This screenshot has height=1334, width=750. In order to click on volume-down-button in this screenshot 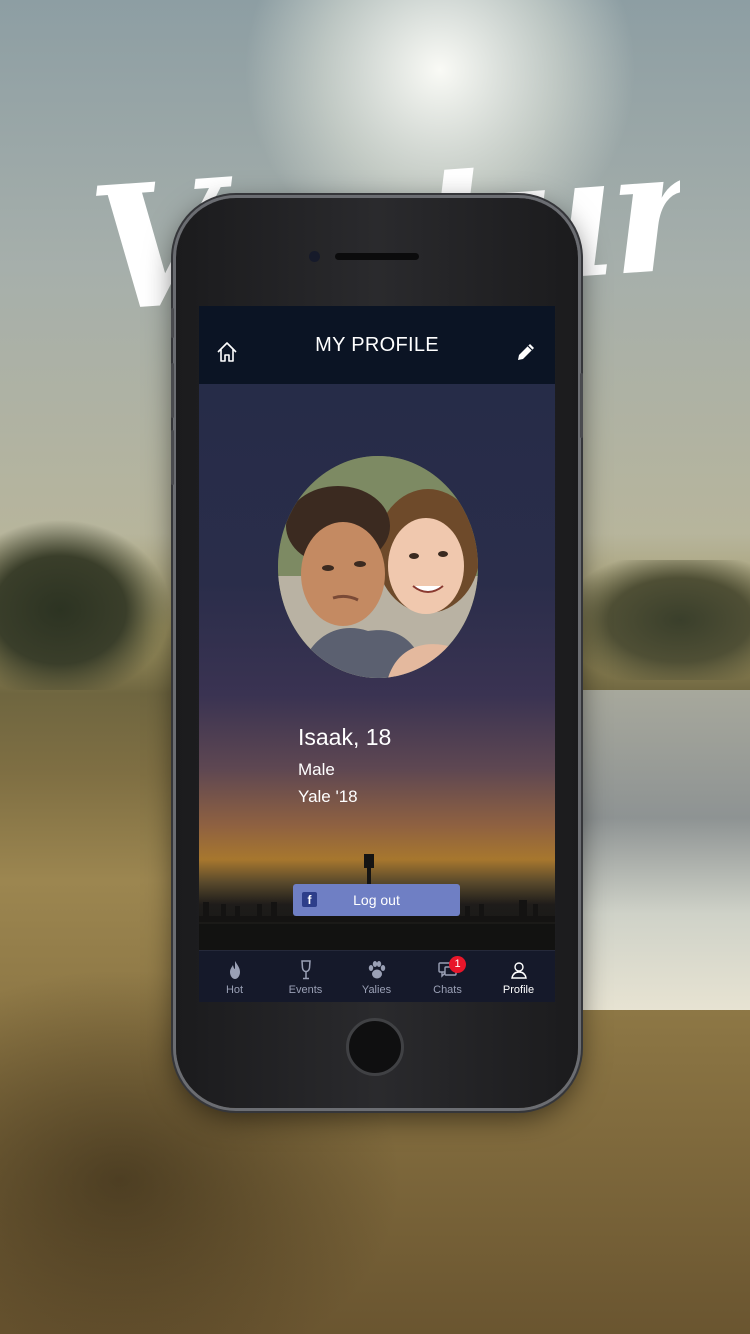, I will do `click(172, 457)`.